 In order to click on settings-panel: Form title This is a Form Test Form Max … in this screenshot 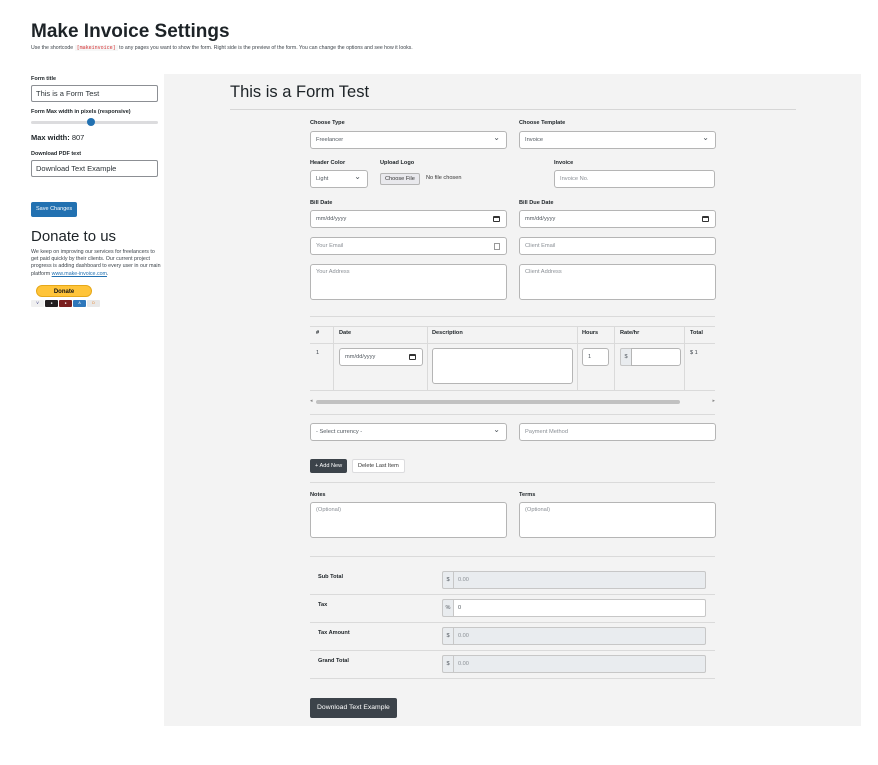, I will do `click(96, 191)`.